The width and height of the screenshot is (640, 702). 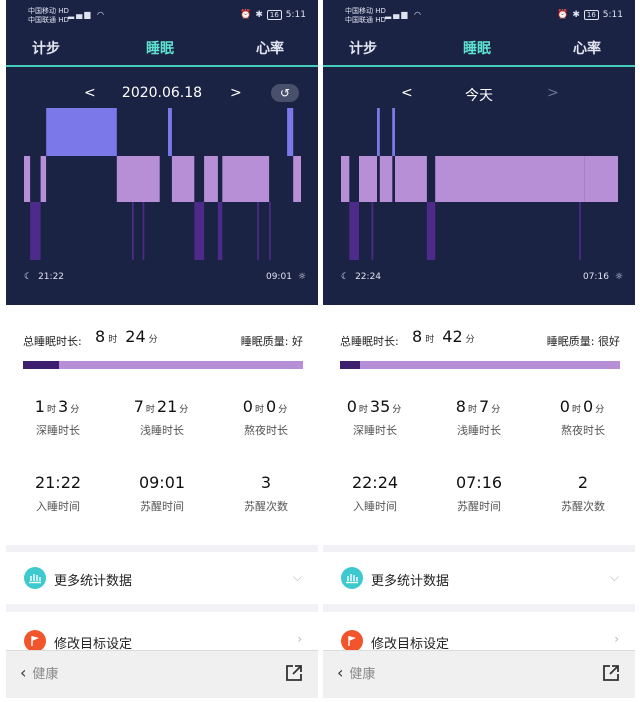 I want to click on wake-time-stat: 09:01 苏醒时间, so click(x=162, y=493).